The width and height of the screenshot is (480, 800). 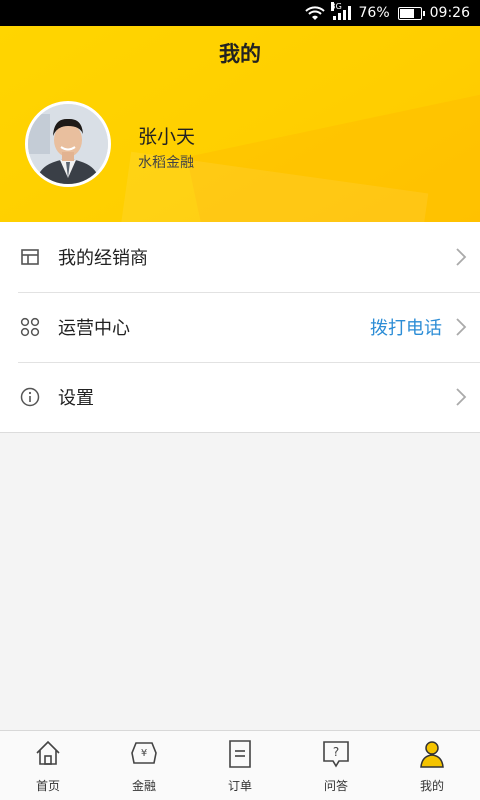 What do you see at coordinates (336, 6) in the screenshot?
I see `network-type: 3G` at bounding box center [336, 6].